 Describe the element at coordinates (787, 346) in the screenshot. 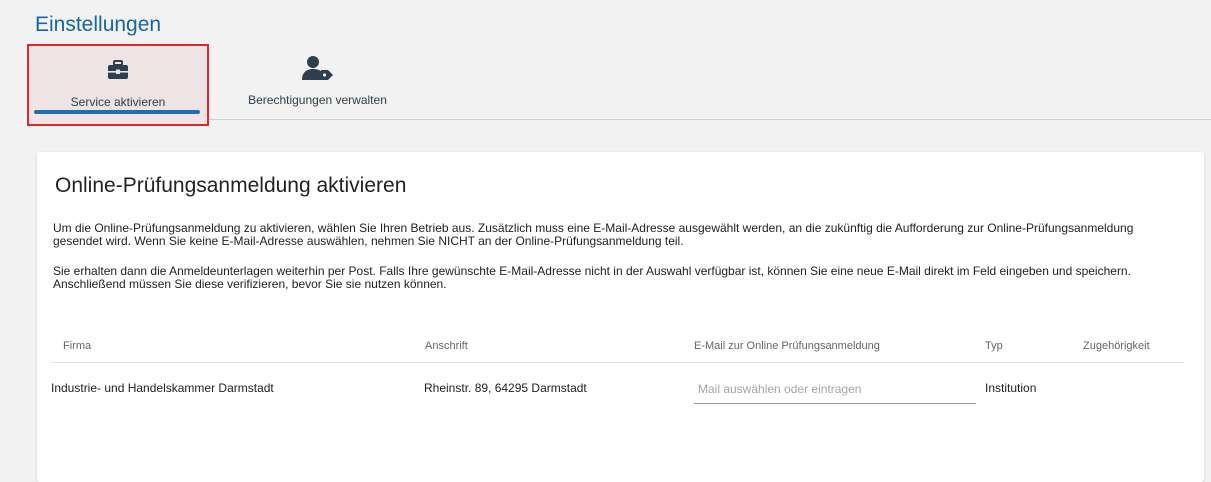

I see `column-header-email: E-Mail zur Online Prüfungsanmeldung` at that location.